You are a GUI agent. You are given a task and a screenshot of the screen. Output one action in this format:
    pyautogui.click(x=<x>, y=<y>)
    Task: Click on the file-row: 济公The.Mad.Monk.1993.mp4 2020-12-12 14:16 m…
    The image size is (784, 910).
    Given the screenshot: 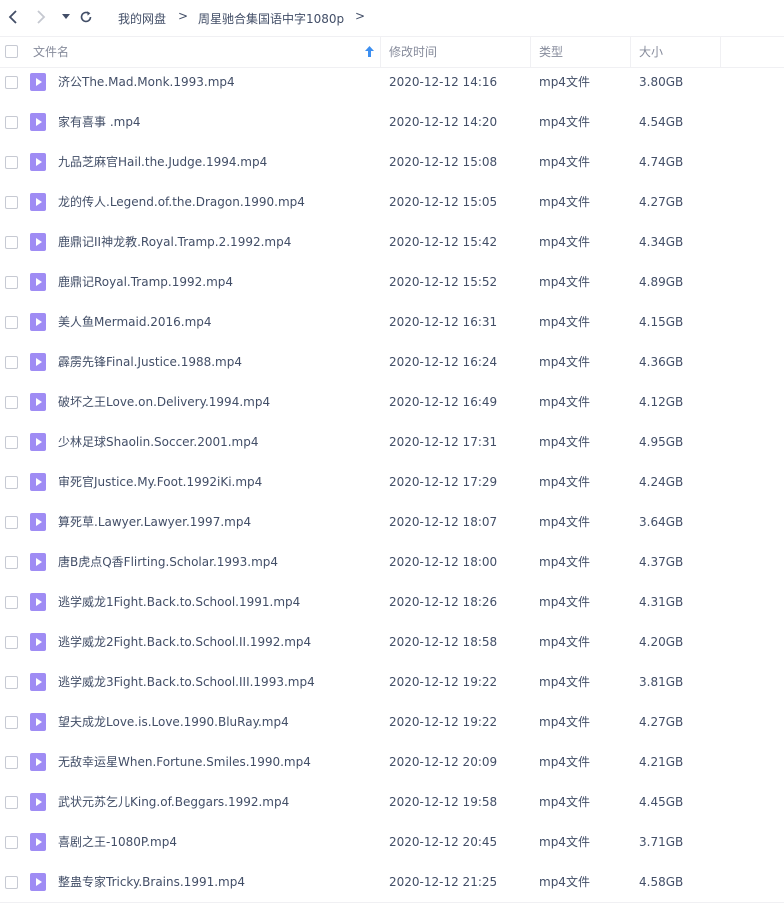 What is the action you would take?
    pyautogui.click(x=392, y=82)
    